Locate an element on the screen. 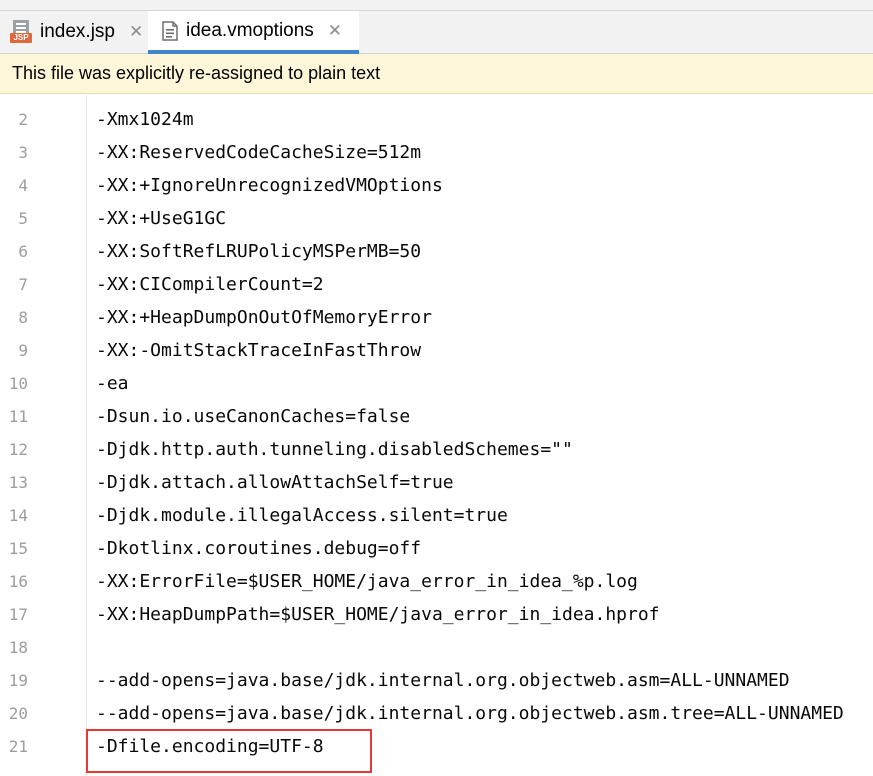 Image resolution: width=873 pixels, height=776 pixels. editor-tab-bar: JSP index.jsp ✕ idea.vmoptions ✕ is located at coordinates (436, 32).